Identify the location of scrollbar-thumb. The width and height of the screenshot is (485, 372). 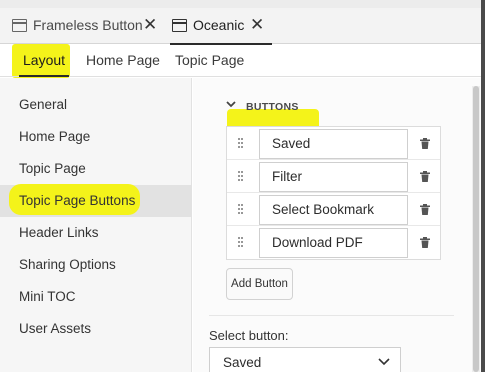
(476, 229).